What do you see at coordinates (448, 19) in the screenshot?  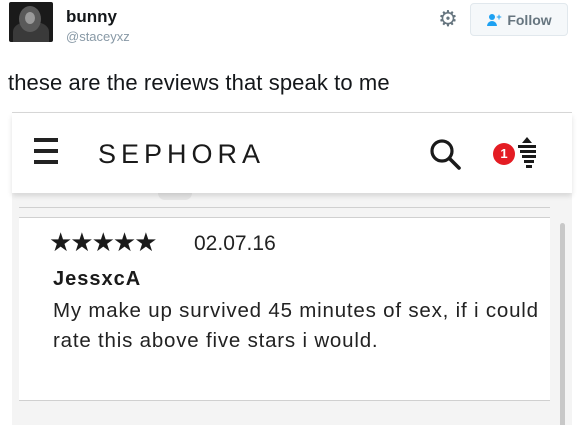 I see `gear-icon: ⚙` at bounding box center [448, 19].